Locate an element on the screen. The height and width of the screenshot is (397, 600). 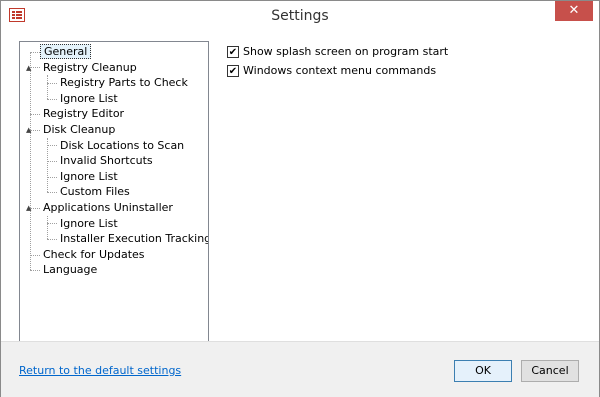
tree-item: Disk Locations to Scan is located at coordinates (122, 146).